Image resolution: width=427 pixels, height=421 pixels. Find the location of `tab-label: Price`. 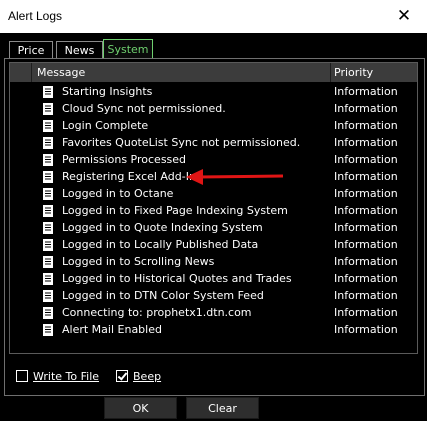

tab-label: Price is located at coordinates (31, 50).